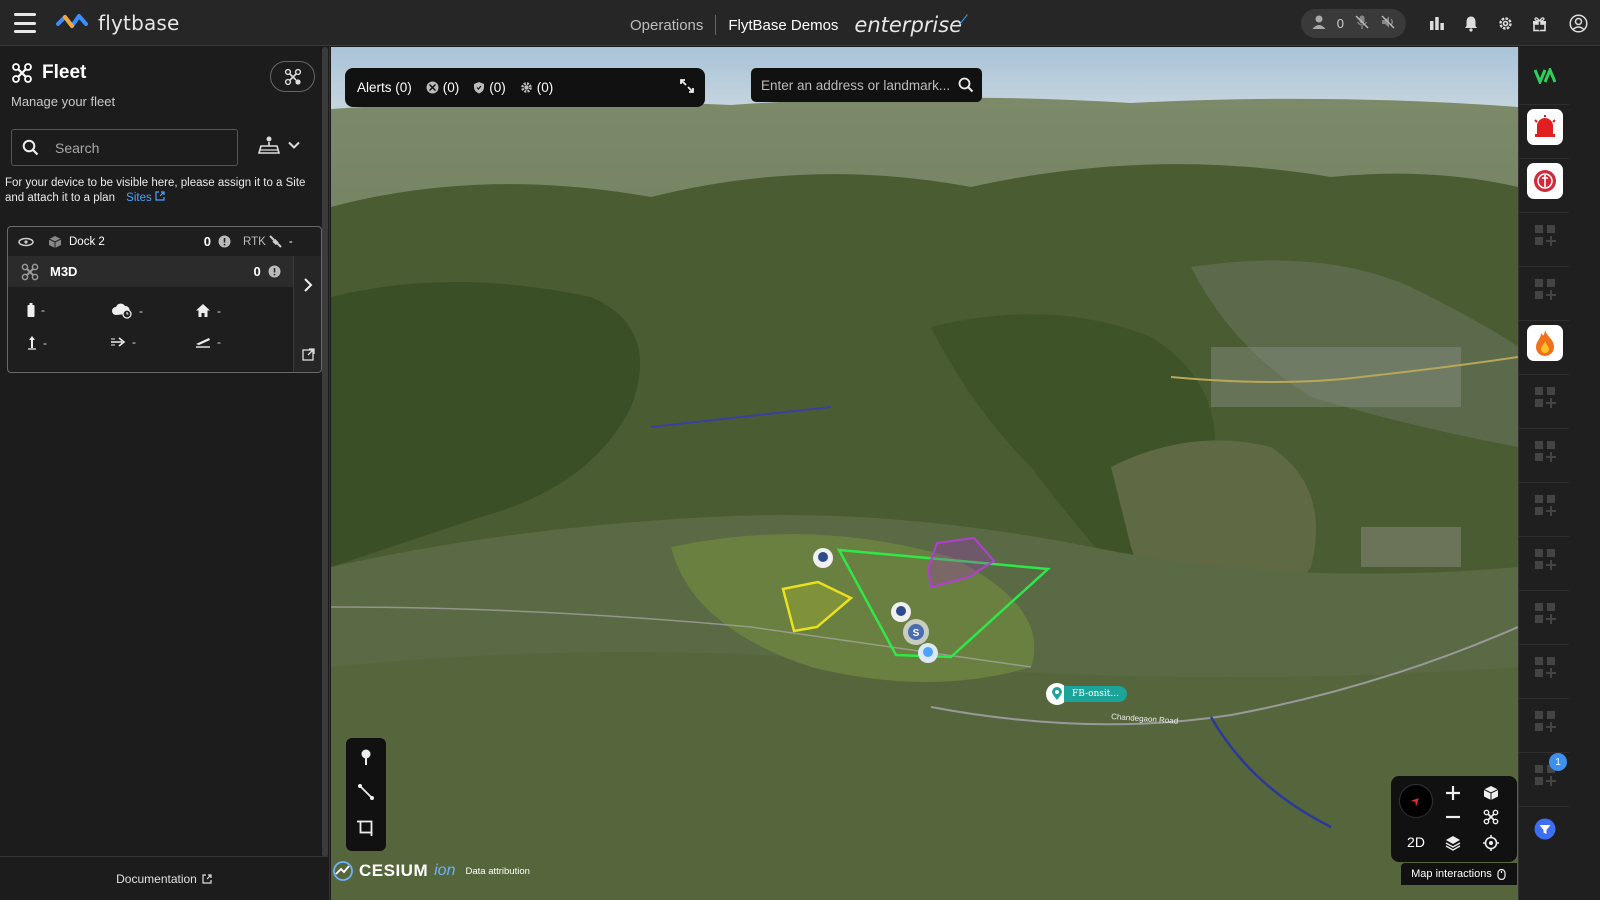  Describe the element at coordinates (123, 342) in the screenshot. I see `speed-stat: -` at that location.